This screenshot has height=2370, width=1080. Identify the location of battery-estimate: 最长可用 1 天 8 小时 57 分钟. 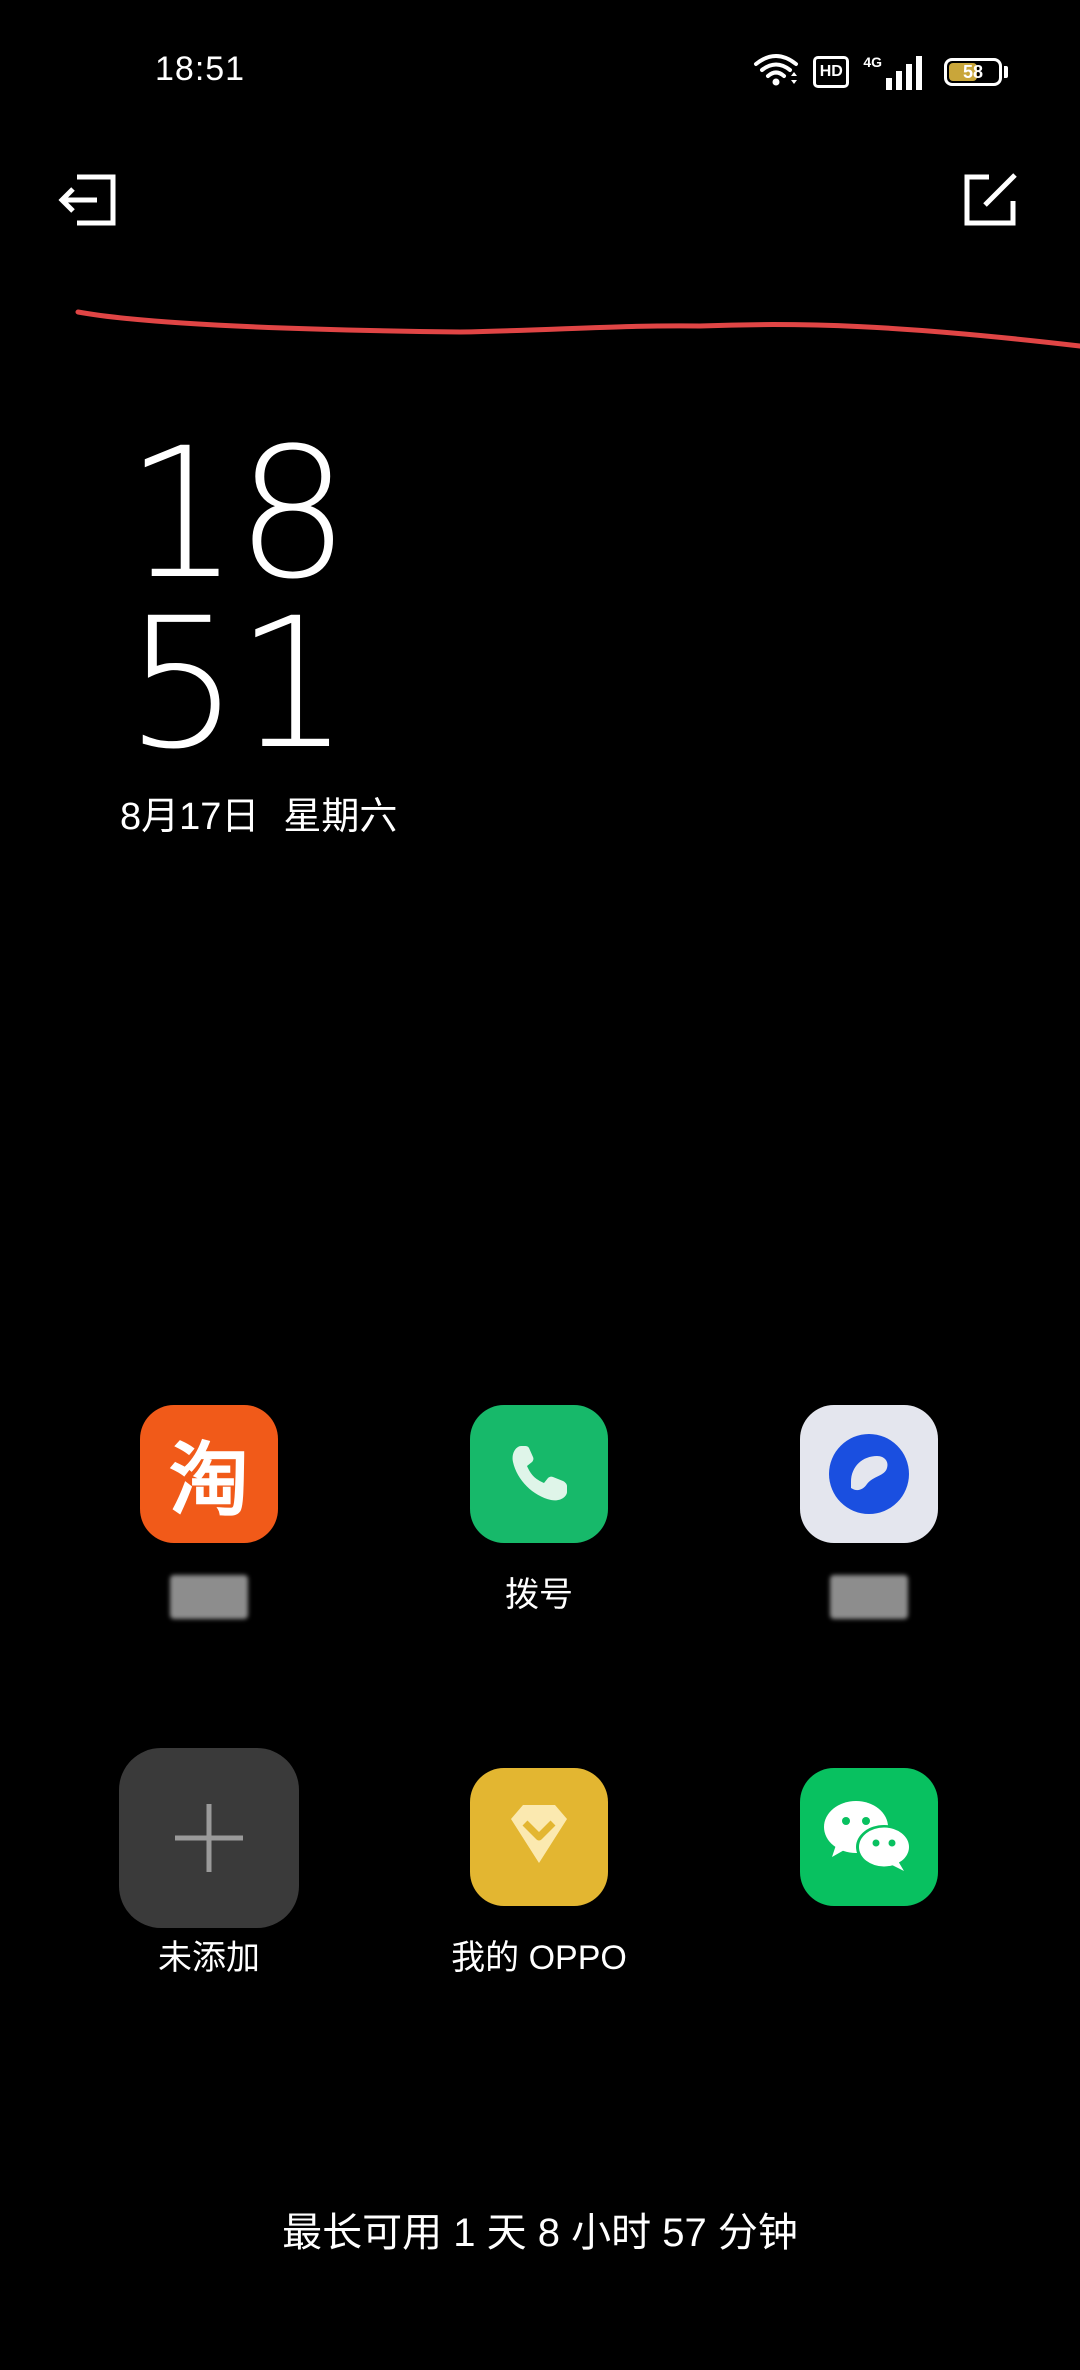
(540, 2233).